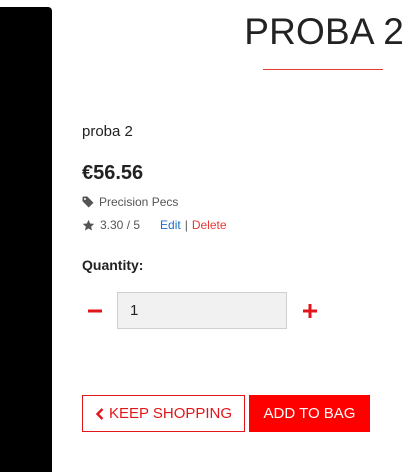 Image resolution: width=415 pixels, height=472 pixels. What do you see at coordinates (170, 413) in the screenshot?
I see `keep-shopping-label: KEEP SHOPPING` at bounding box center [170, 413].